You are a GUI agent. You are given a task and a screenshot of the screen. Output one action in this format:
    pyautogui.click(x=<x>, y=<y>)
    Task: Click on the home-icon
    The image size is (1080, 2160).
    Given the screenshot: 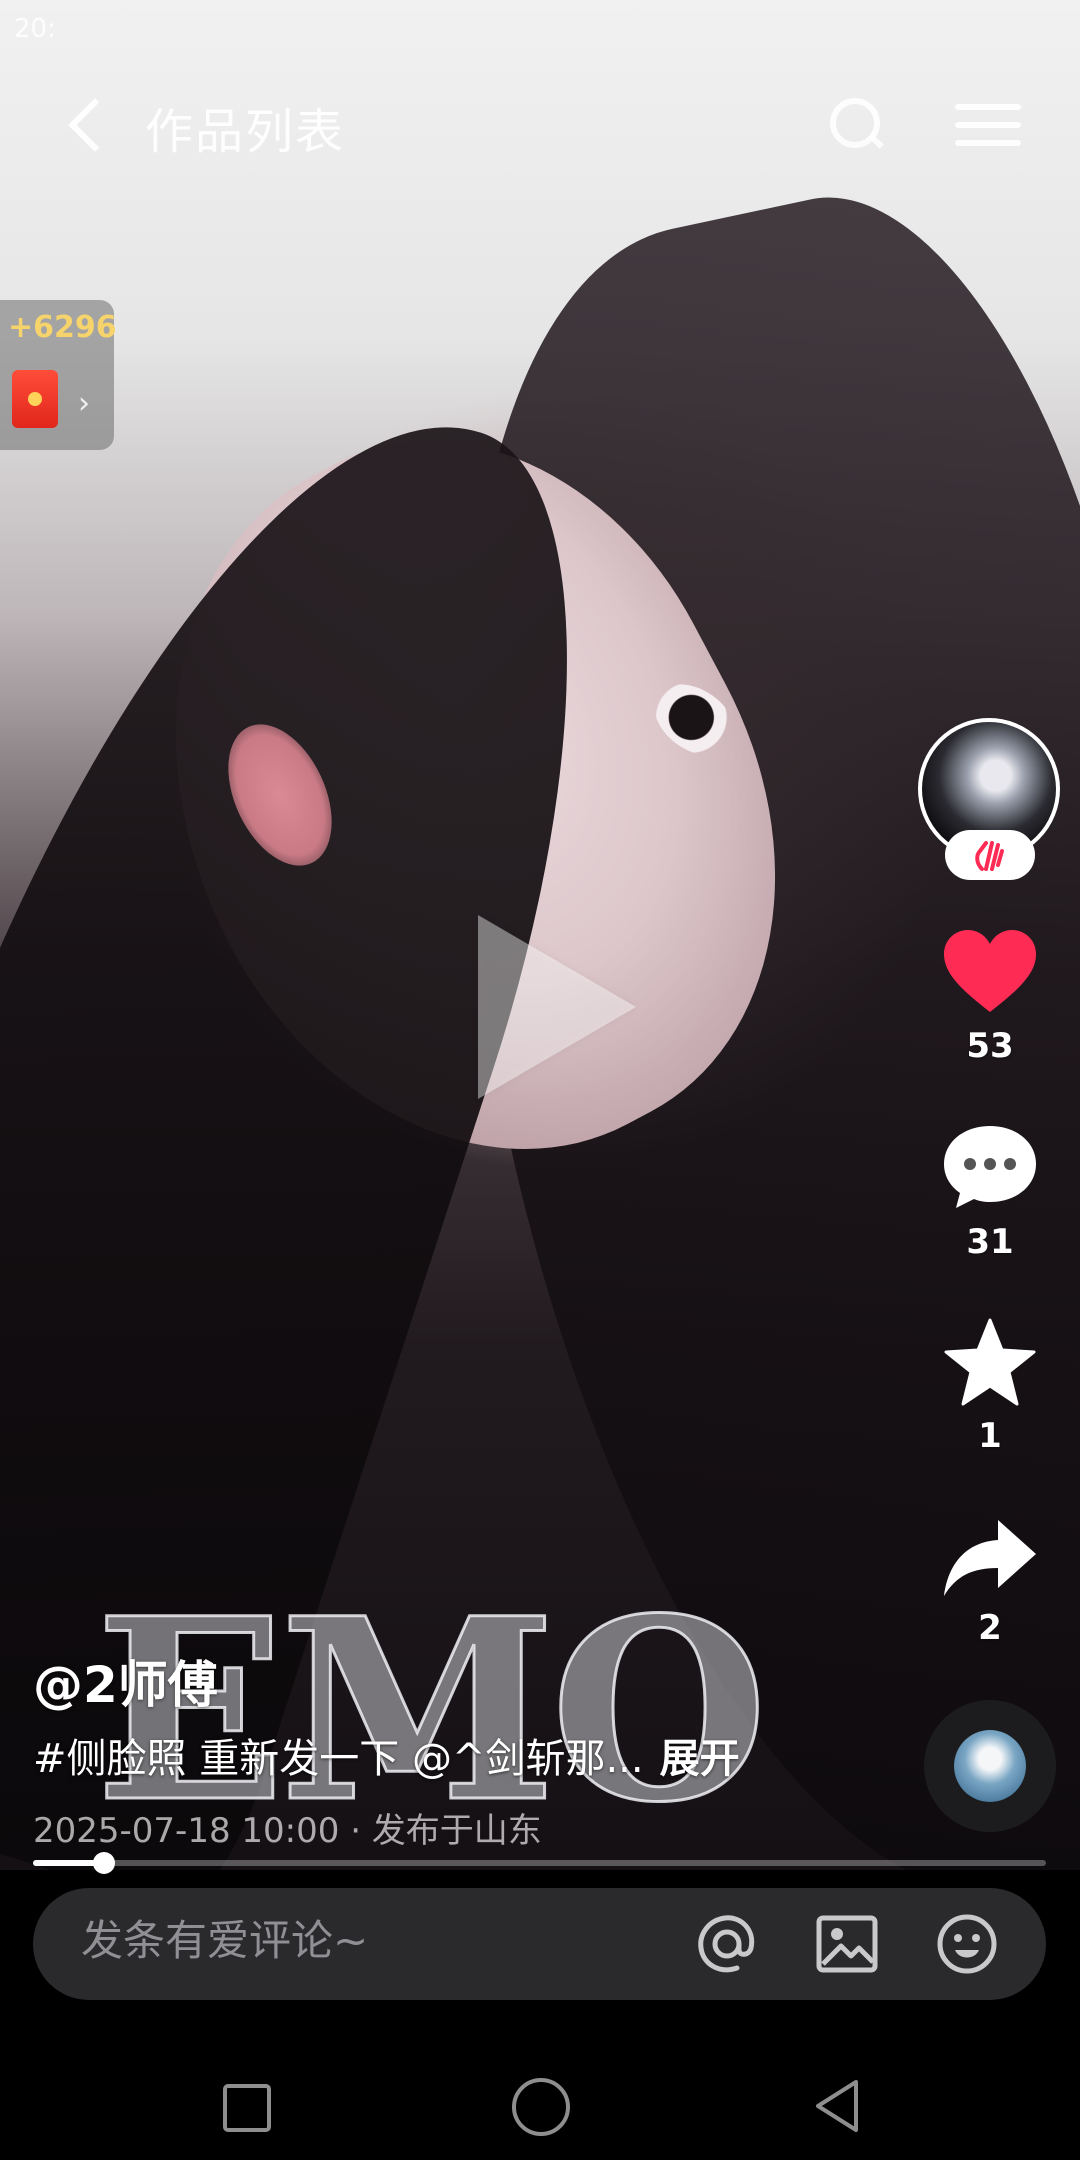 What is the action you would take?
    pyautogui.click(x=541, y=2107)
    